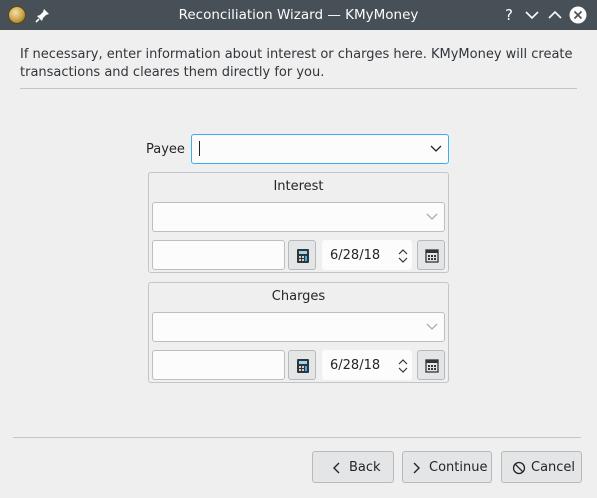  What do you see at coordinates (532, 15) in the screenshot?
I see `minimize-icon` at bounding box center [532, 15].